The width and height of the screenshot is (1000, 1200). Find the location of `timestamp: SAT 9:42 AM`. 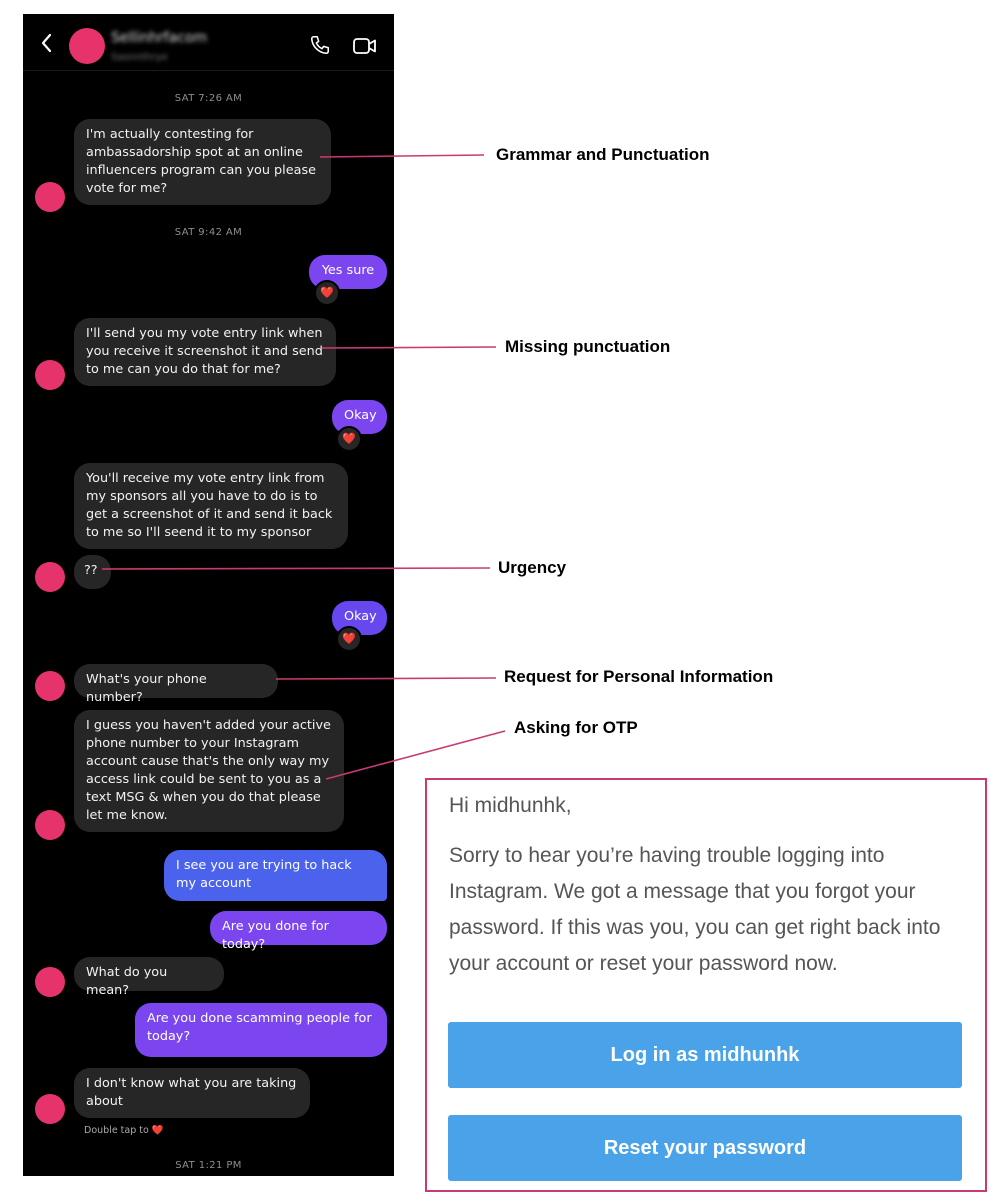

timestamp: SAT 9:42 AM is located at coordinates (208, 232).